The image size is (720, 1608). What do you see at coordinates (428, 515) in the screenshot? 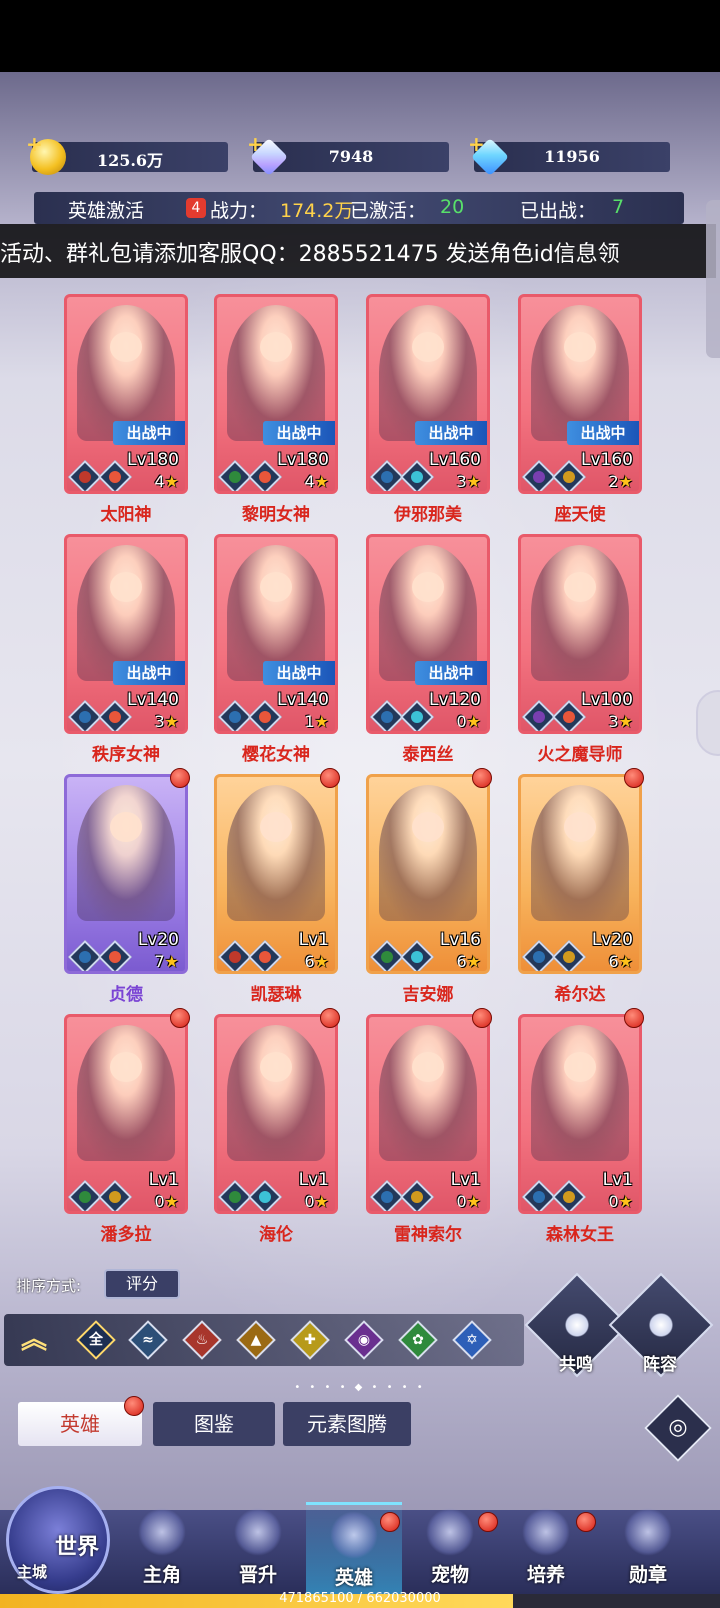
I see `hero-name: 伊邪那美` at bounding box center [428, 515].